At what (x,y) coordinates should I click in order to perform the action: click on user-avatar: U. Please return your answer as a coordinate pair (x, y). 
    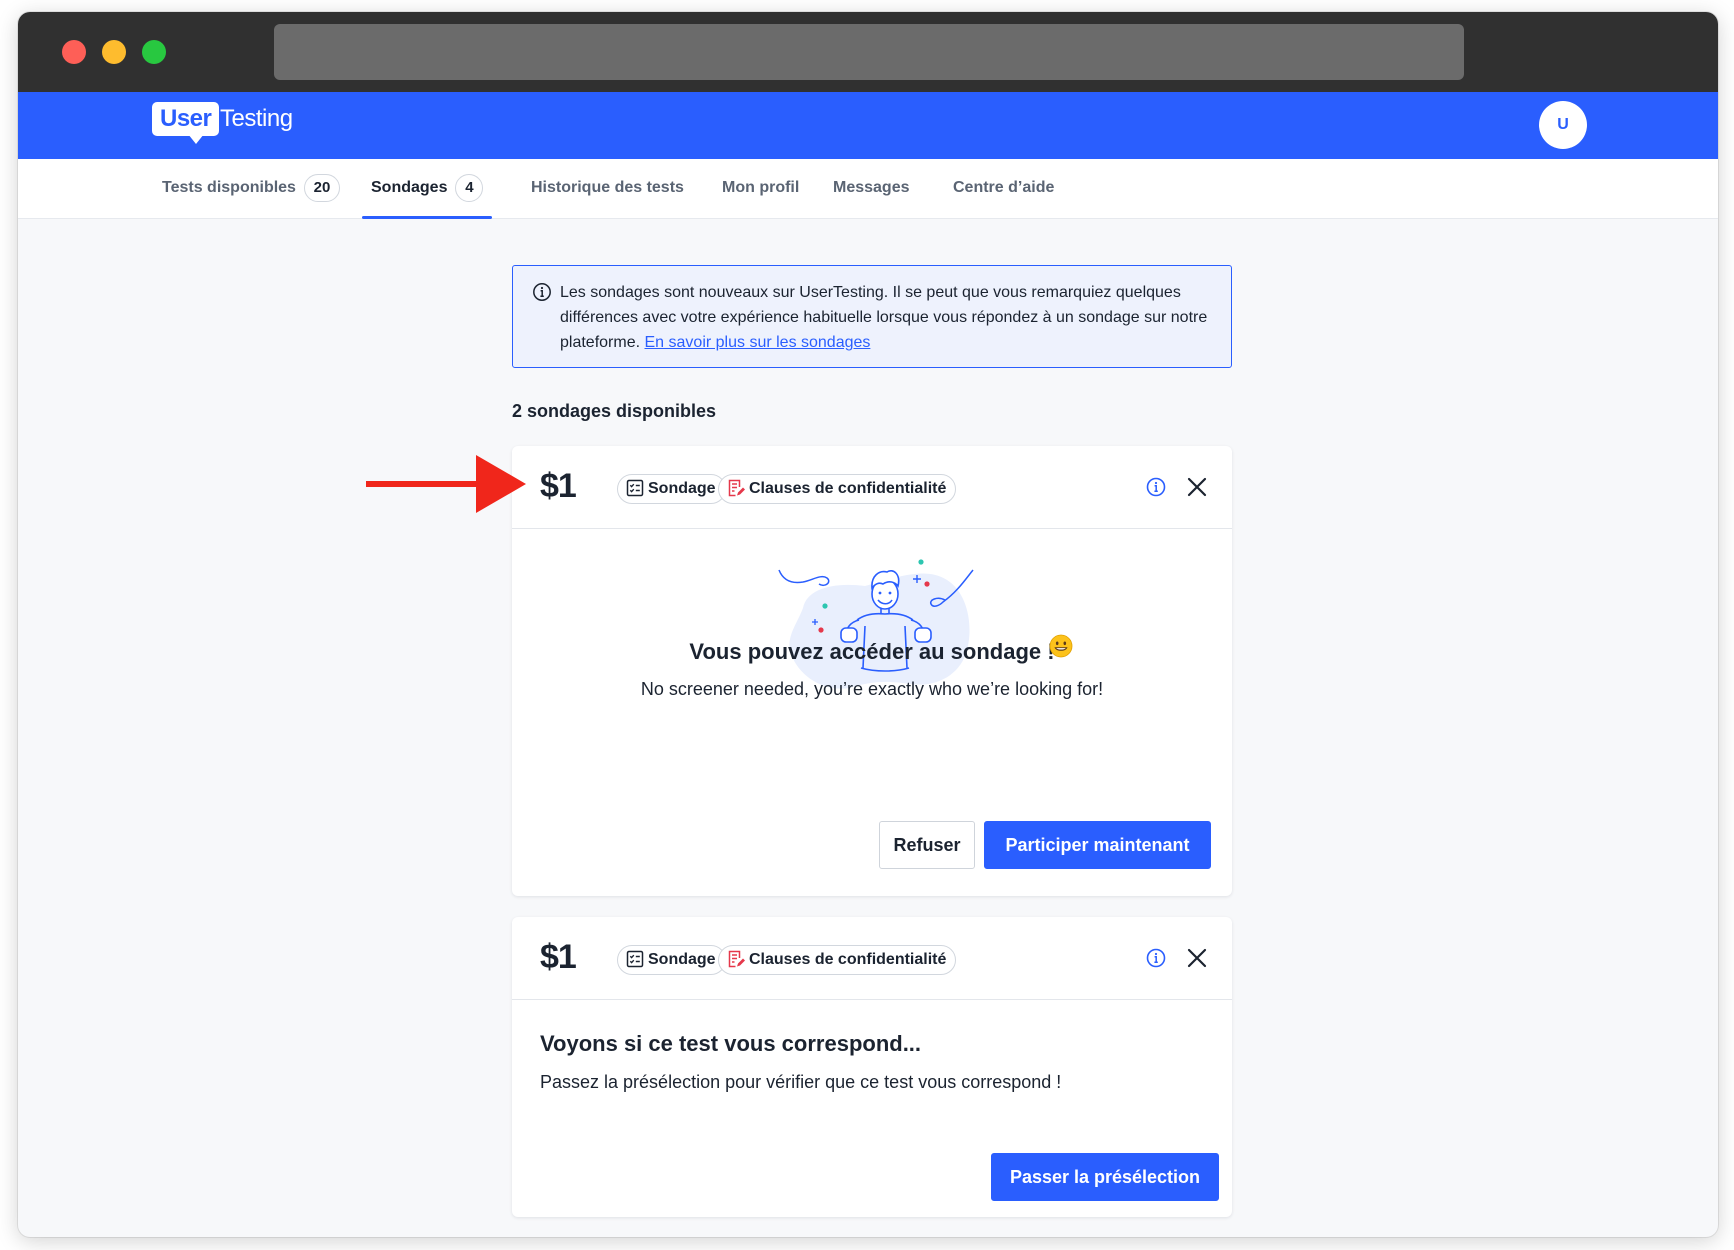
    Looking at the image, I should click on (1563, 125).